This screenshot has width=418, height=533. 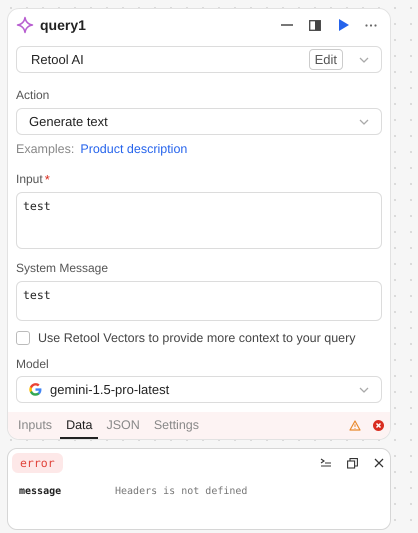 What do you see at coordinates (199, 220) in the screenshot?
I see `input-field: test` at bounding box center [199, 220].